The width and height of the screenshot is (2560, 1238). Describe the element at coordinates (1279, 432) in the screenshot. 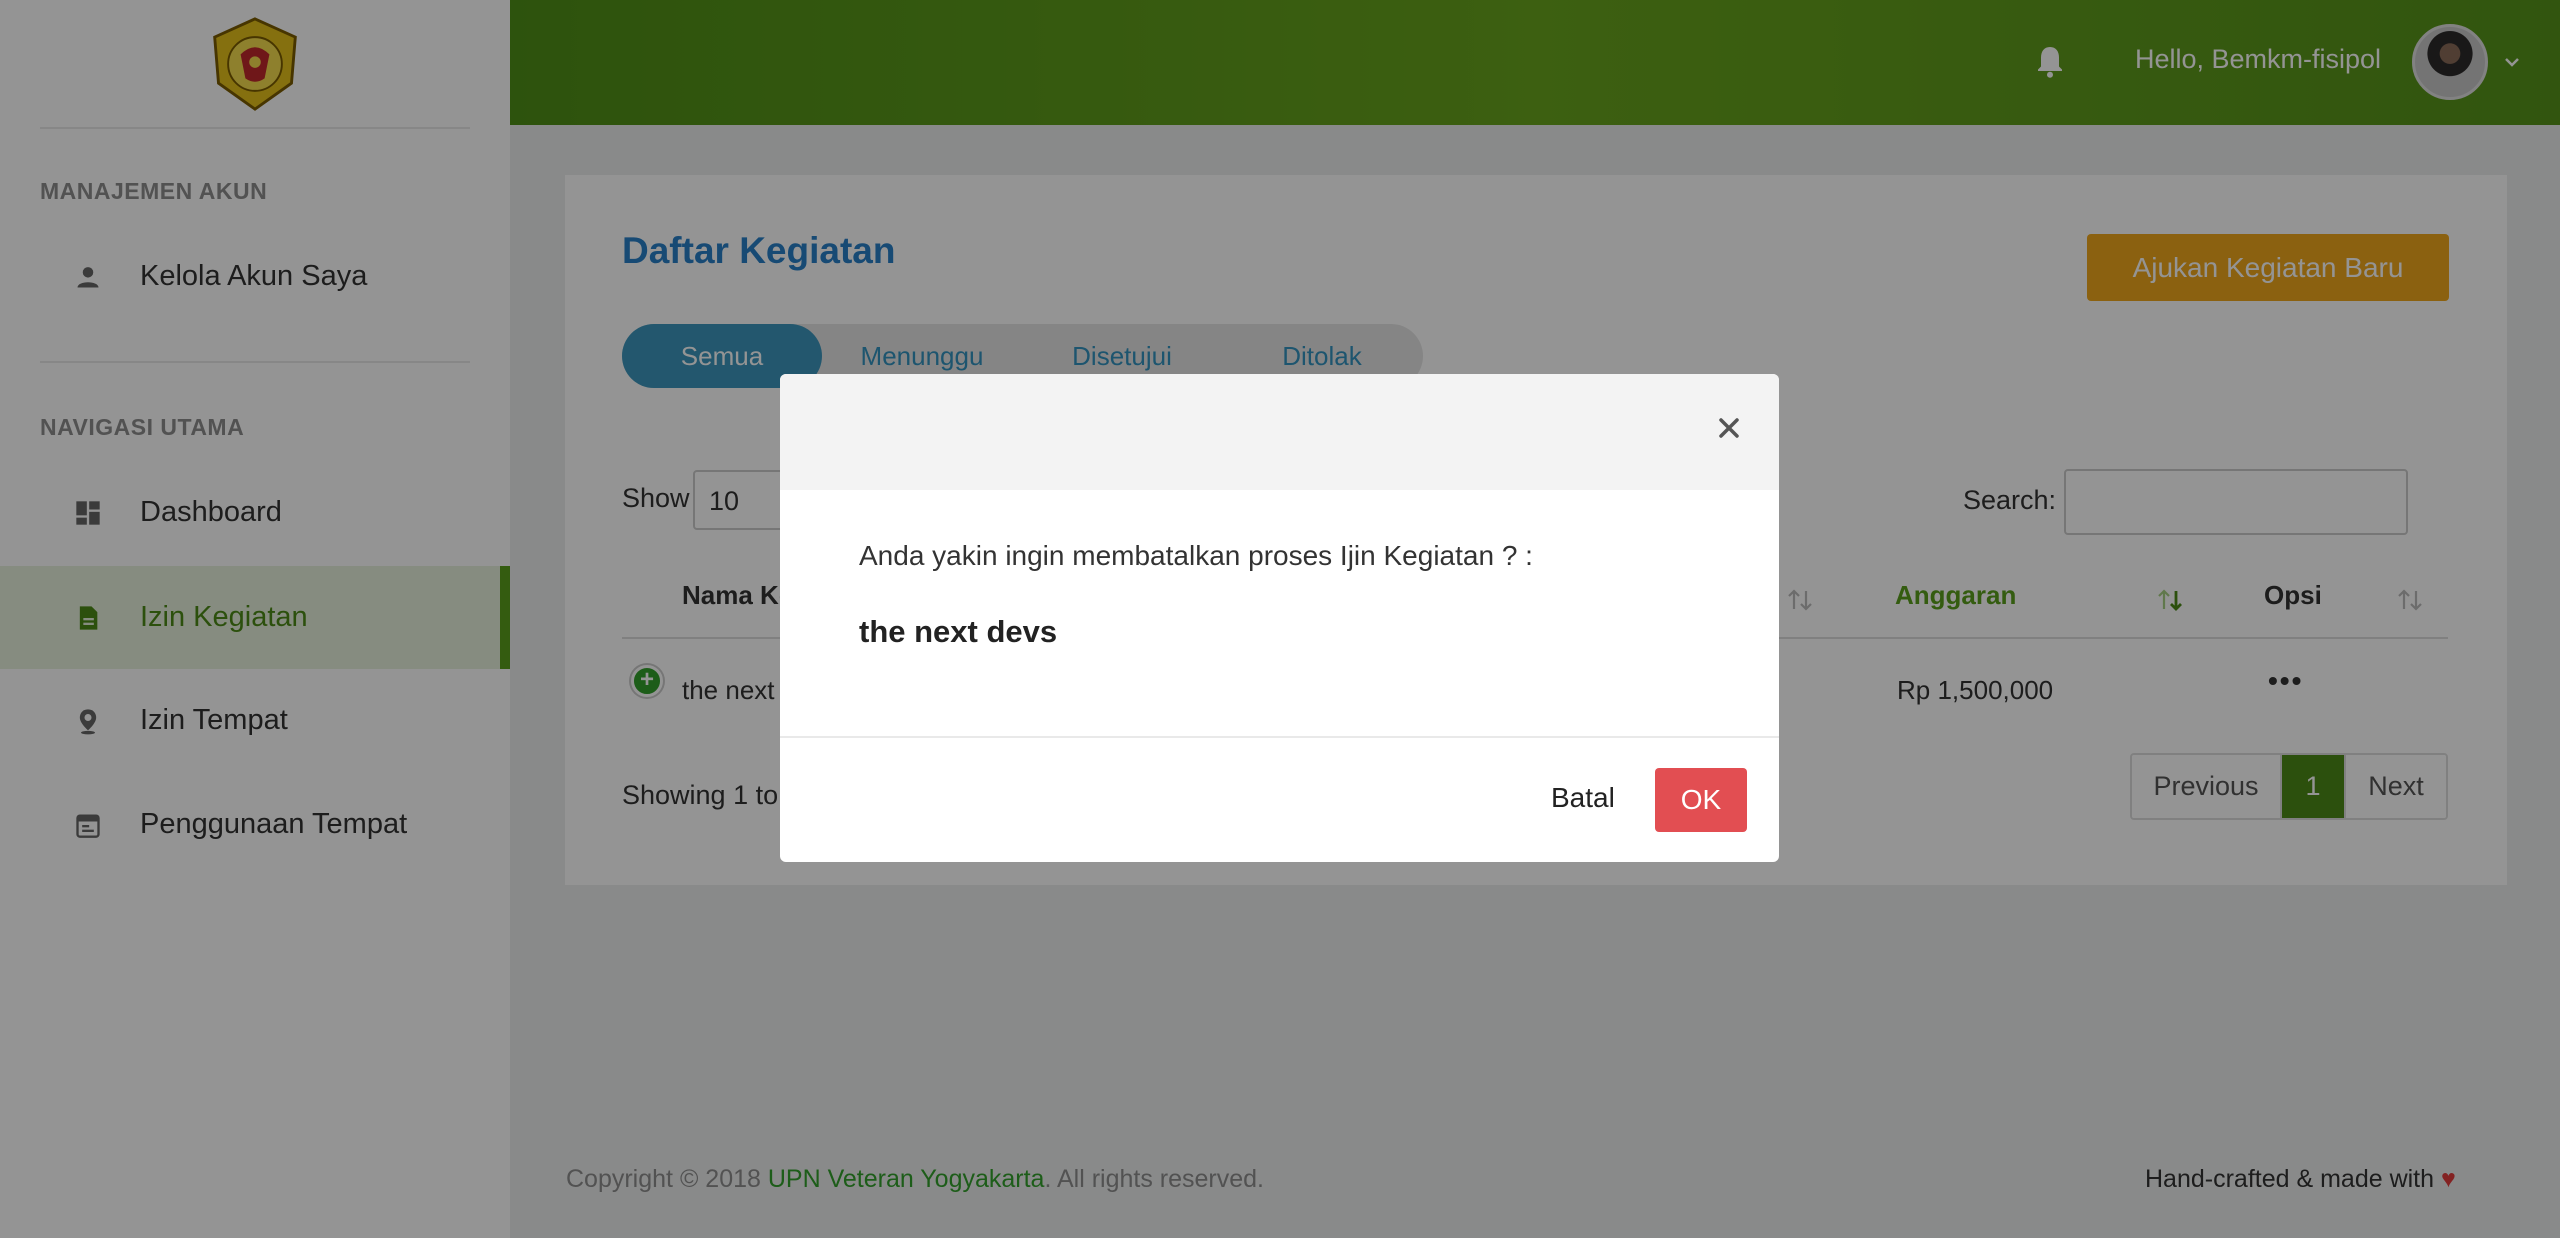

I see `dialog-header` at that location.